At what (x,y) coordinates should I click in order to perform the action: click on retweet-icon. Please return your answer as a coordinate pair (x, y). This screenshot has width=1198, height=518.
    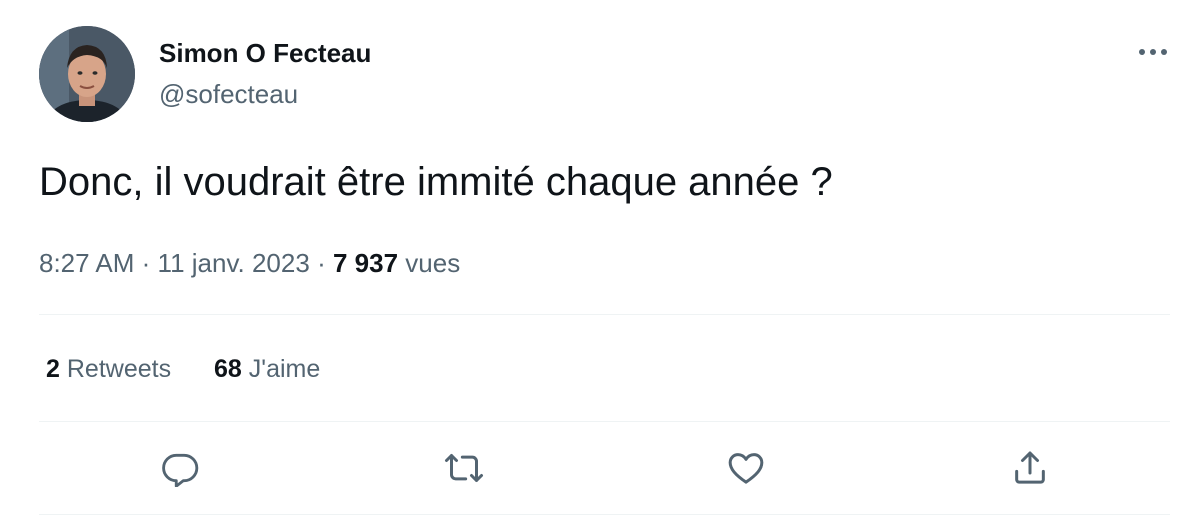
    Looking at the image, I should click on (464, 468).